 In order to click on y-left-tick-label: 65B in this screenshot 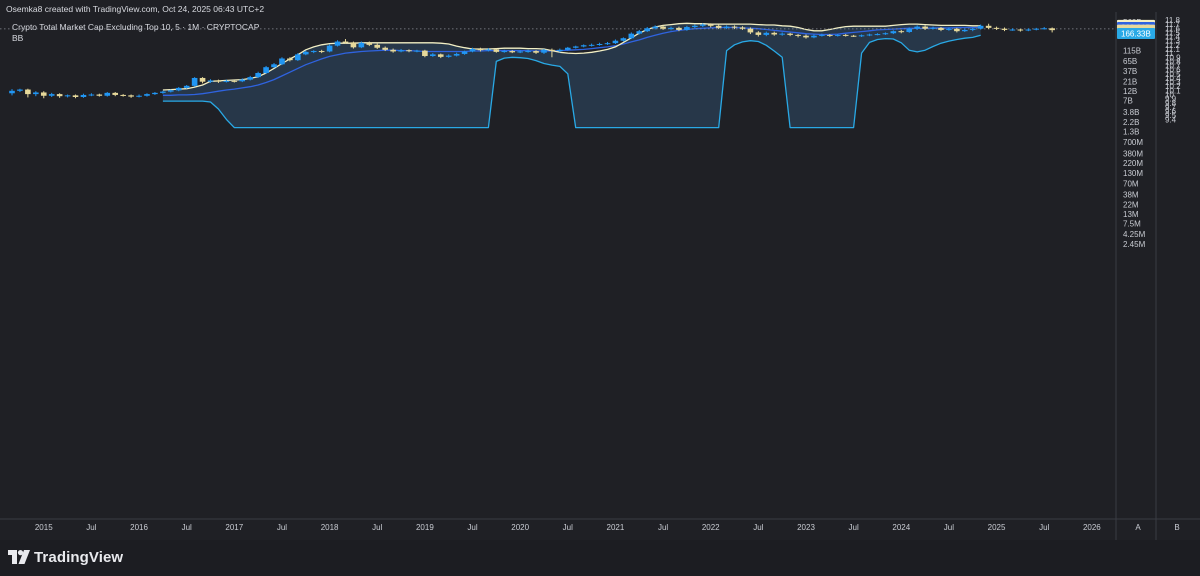, I will do `click(1130, 61)`.